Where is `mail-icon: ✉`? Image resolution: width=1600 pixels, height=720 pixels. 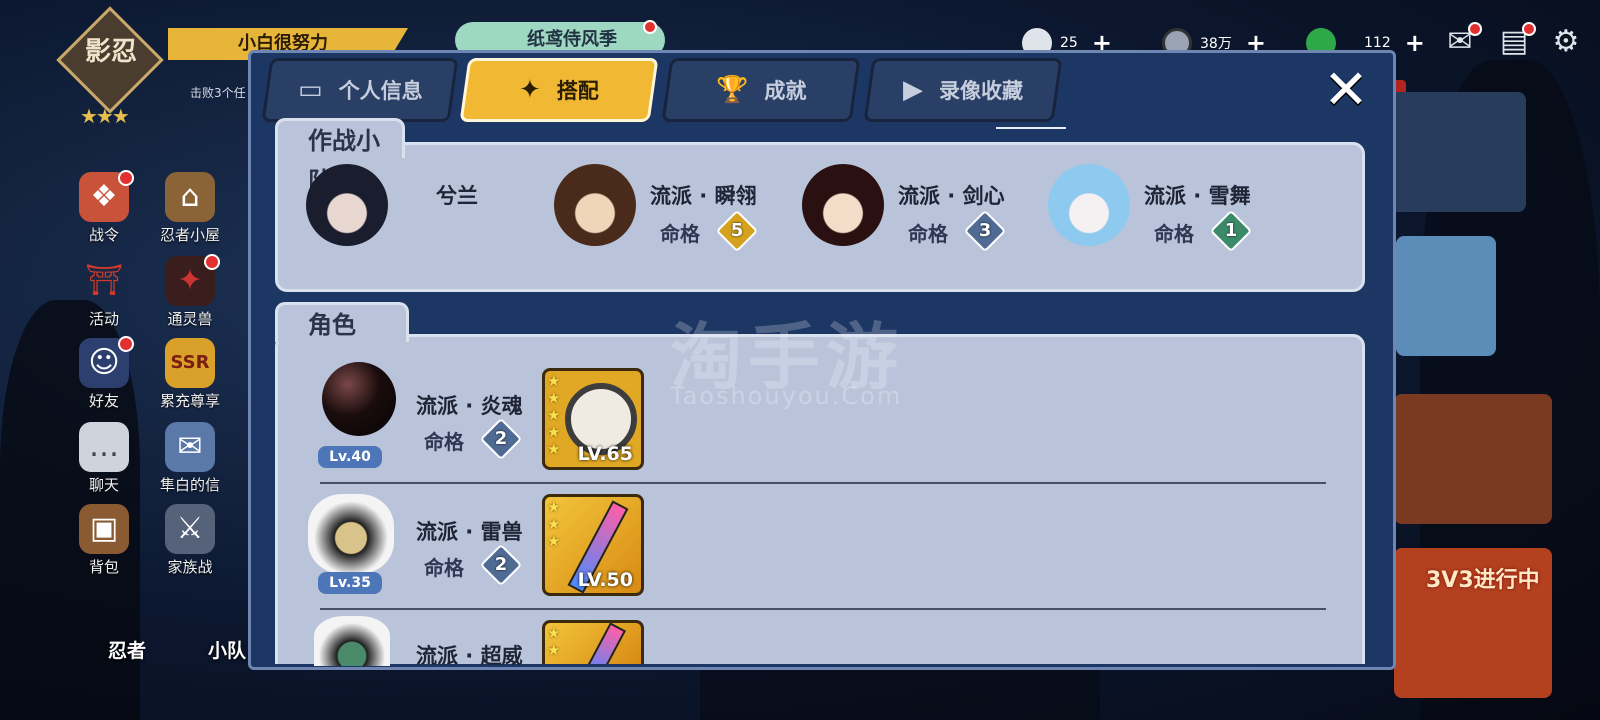
mail-icon: ✉ is located at coordinates (1461, 41).